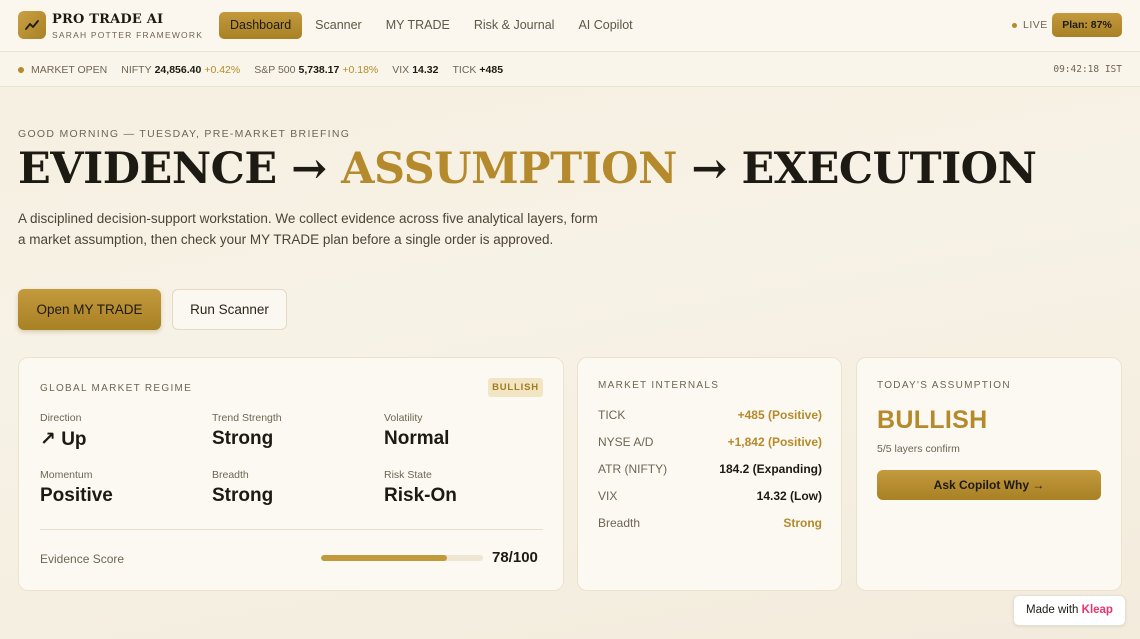 This screenshot has width=1140, height=639. What do you see at coordinates (401, 70) in the screenshot?
I see `ticker-name: VIX` at bounding box center [401, 70].